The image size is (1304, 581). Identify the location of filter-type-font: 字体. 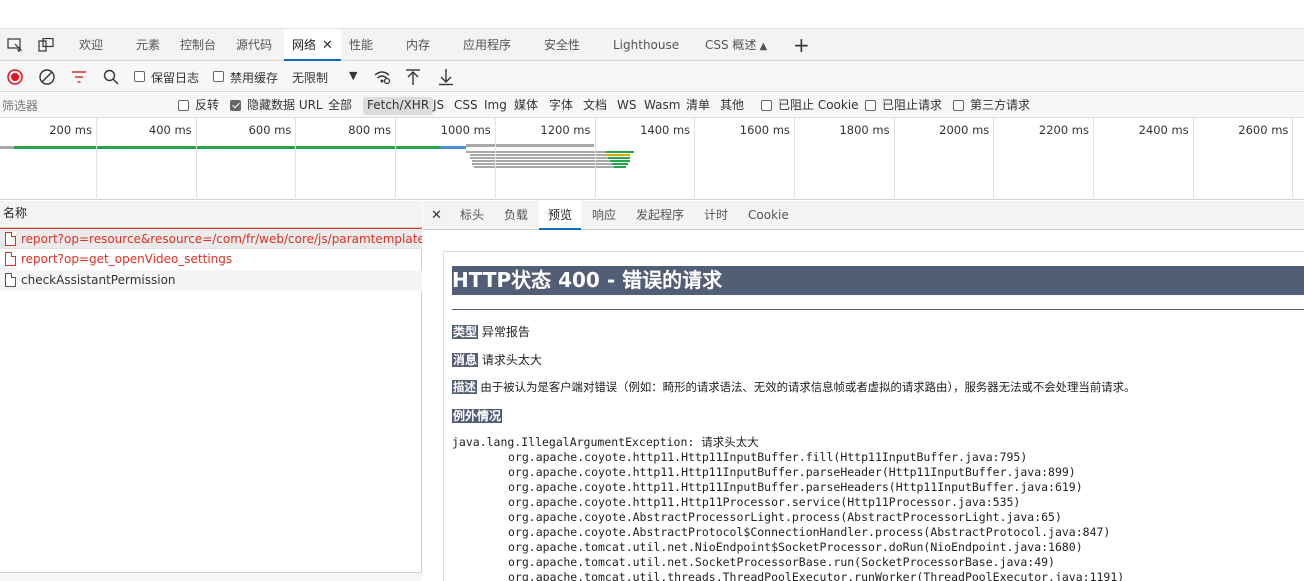
(561, 106).